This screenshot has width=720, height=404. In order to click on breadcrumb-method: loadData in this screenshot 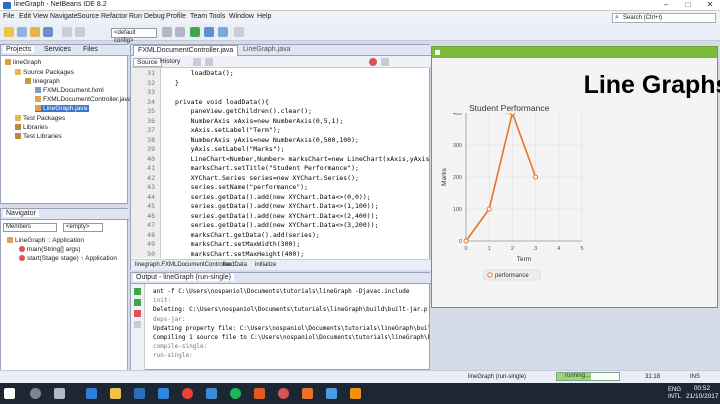, I will do `click(235, 265)`.